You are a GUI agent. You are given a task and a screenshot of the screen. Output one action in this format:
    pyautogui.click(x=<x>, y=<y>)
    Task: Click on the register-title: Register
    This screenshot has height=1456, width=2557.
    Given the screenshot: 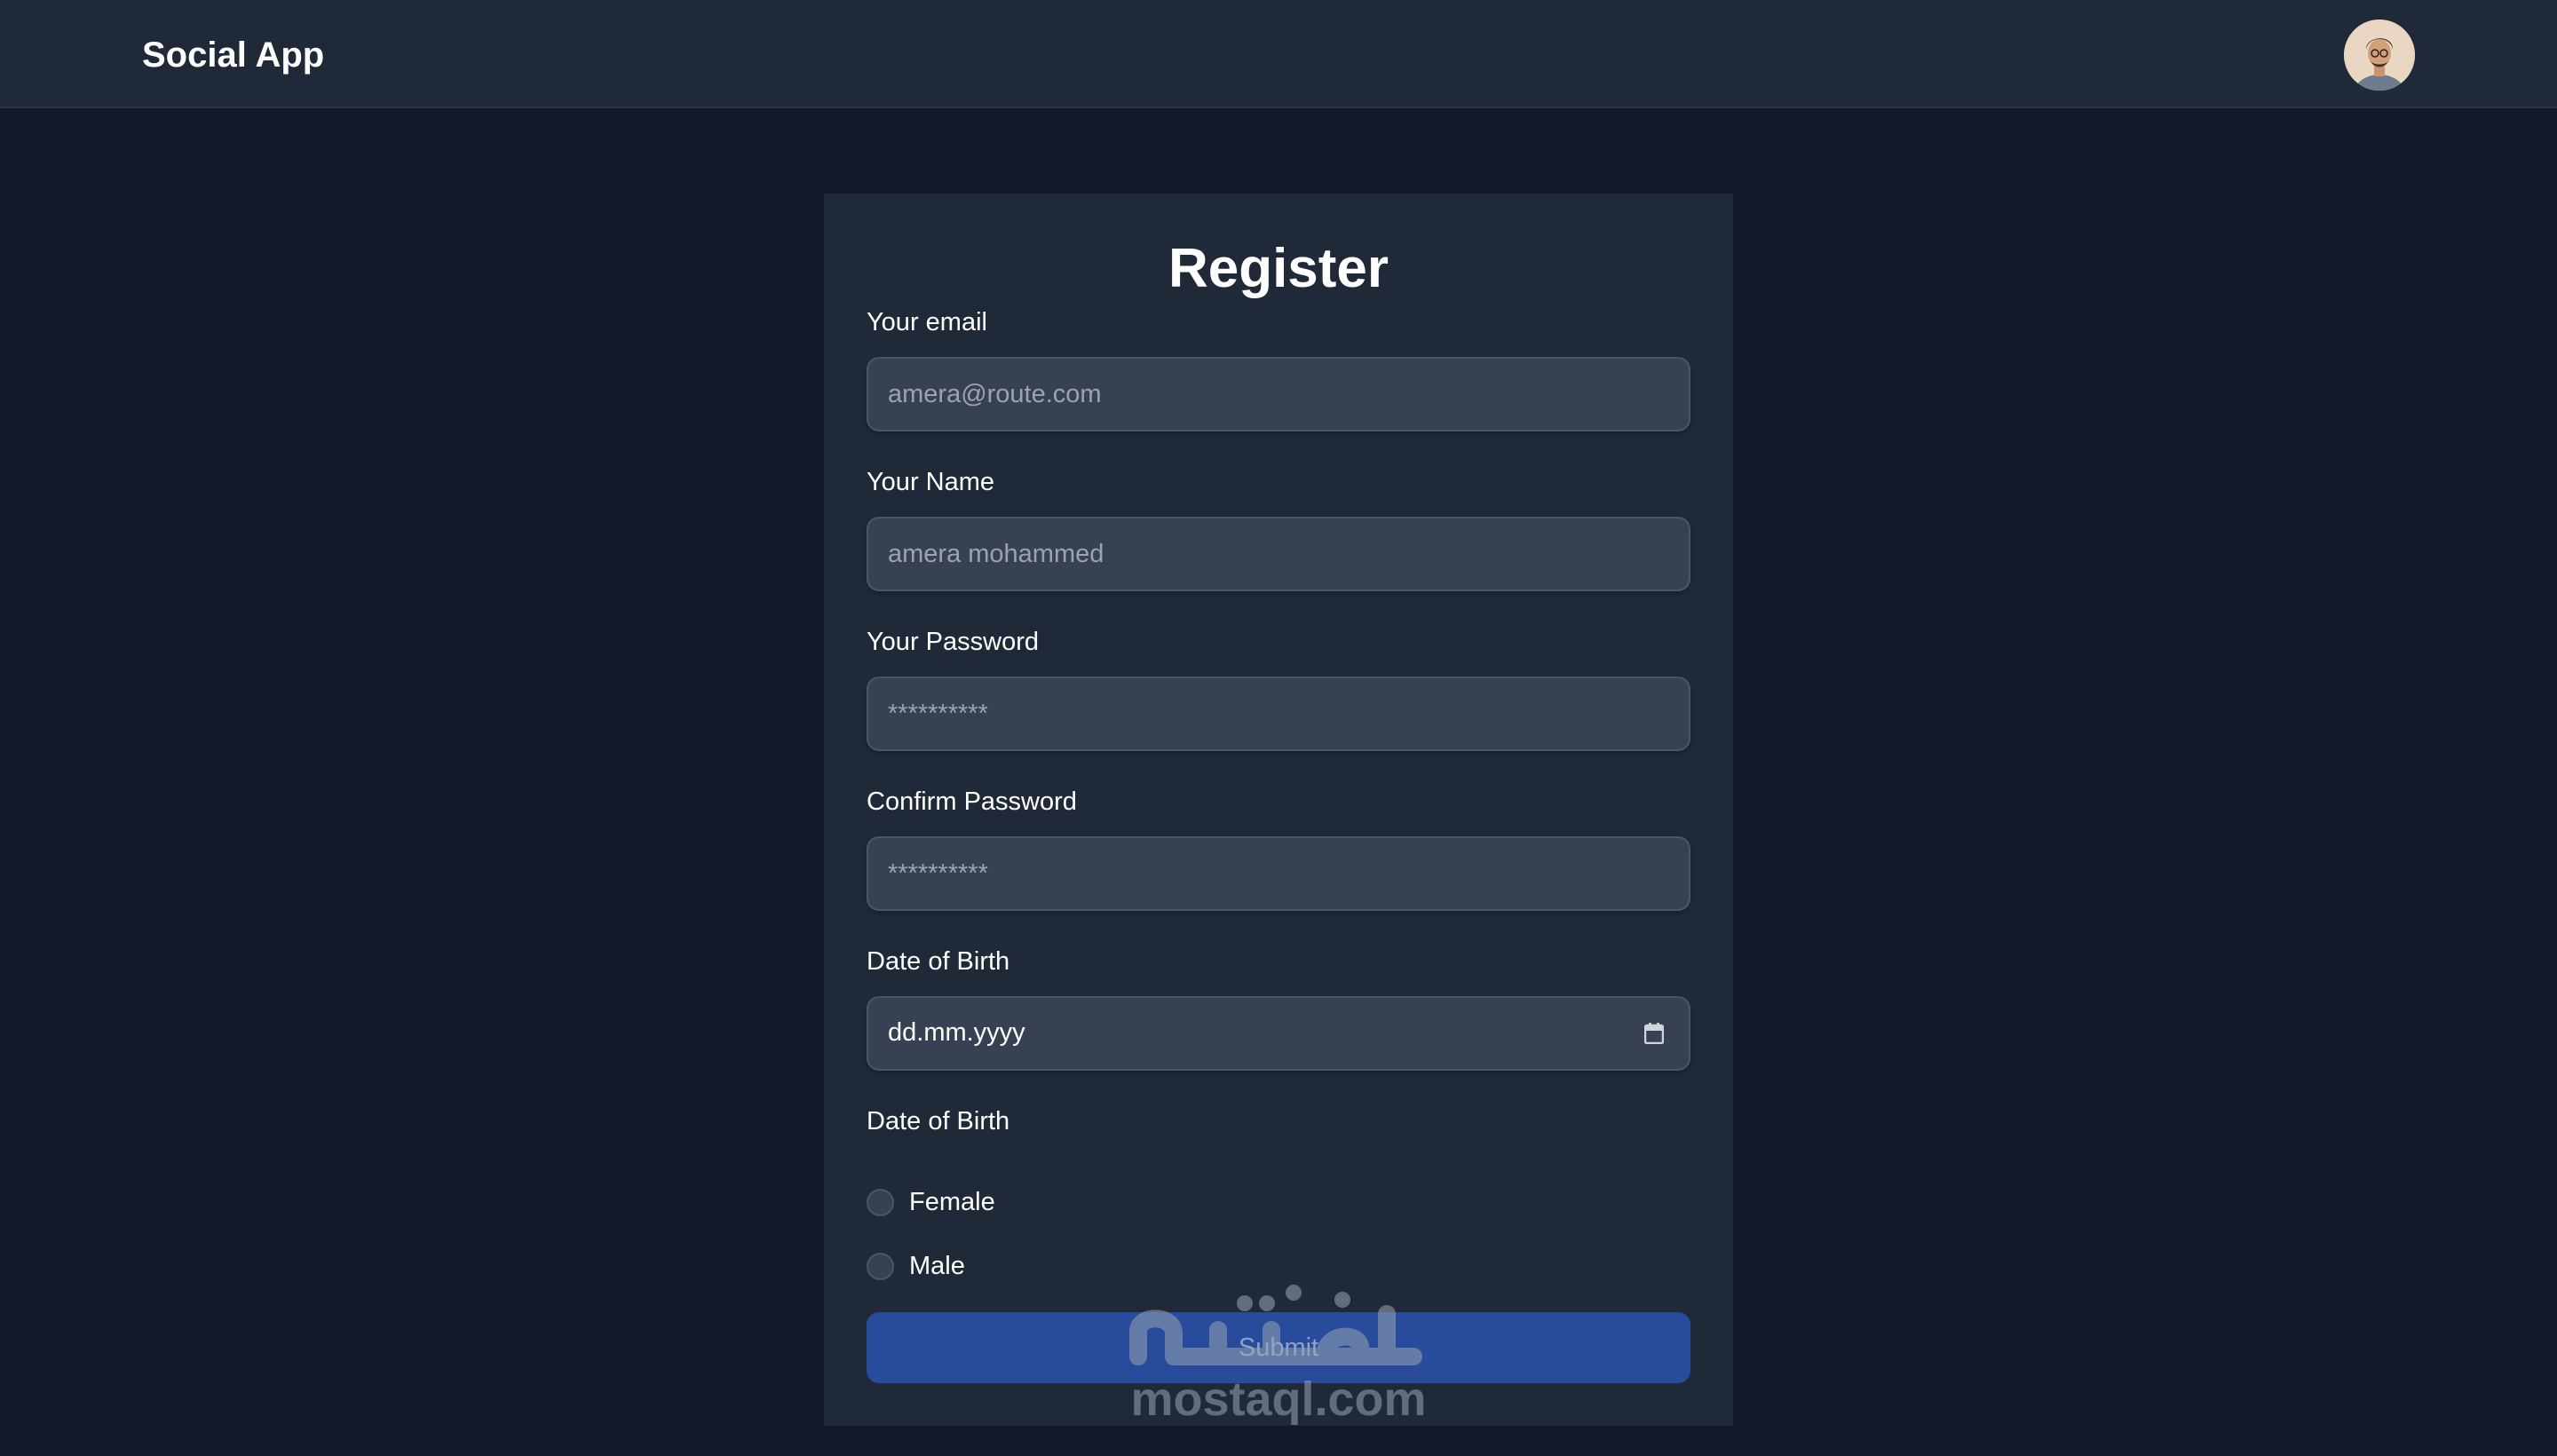 What is the action you would take?
    pyautogui.click(x=1278, y=268)
    